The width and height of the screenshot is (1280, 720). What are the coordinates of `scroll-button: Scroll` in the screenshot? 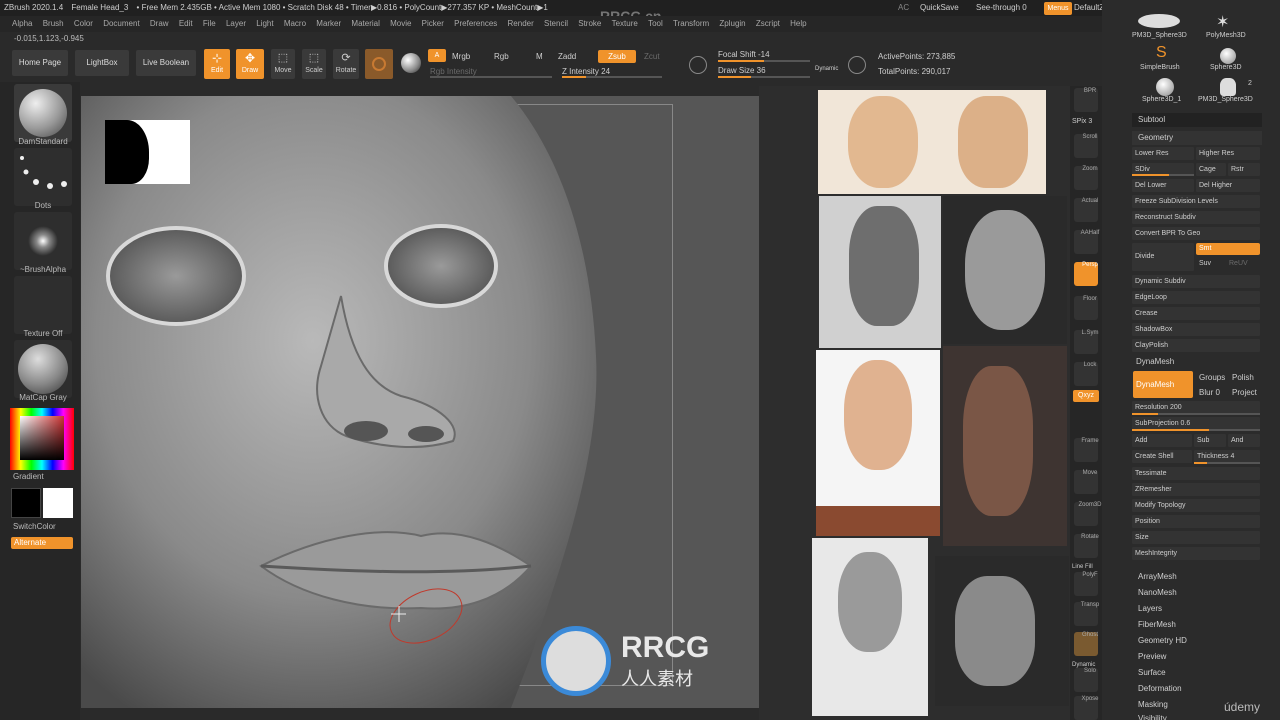 It's located at (1086, 146).